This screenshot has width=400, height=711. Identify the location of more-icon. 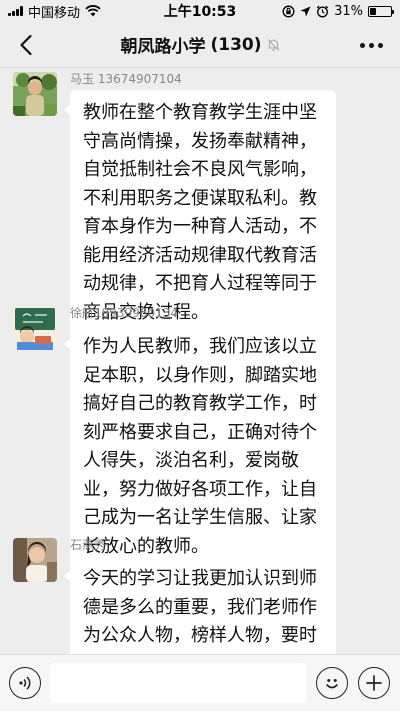
(371, 45).